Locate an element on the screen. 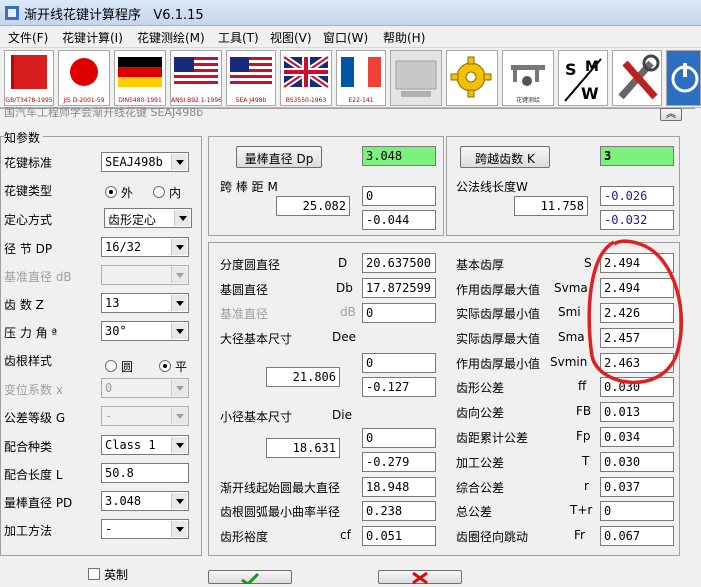 The image size is (701, 587). distance-label: 跨 棒 距 M is located at coordinates (249, 187).